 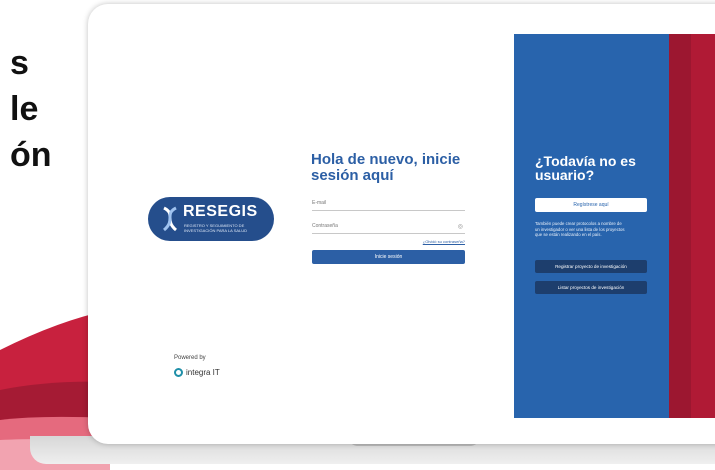 I want to click on email-placeholder: E-mail, so click(x=319, y=203).